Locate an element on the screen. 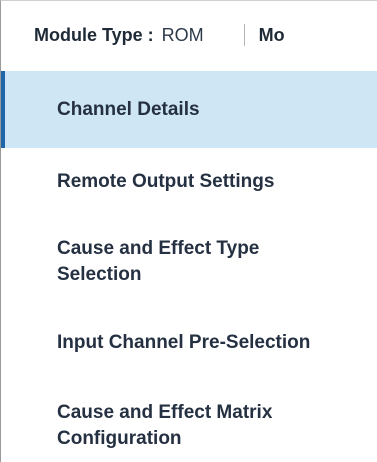 This screenshot has height=462, width=377. nav-item-label: Channel Details is located at coordinates (128, 109).